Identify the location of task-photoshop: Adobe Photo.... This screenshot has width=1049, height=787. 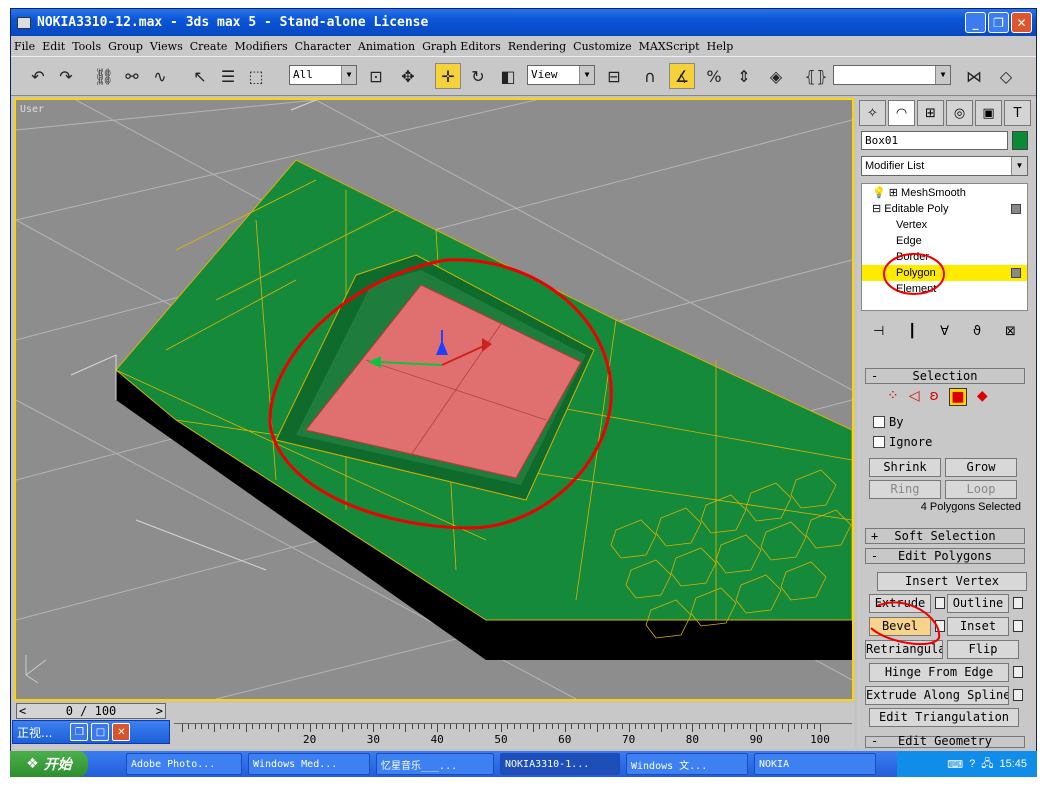
(184, 764).